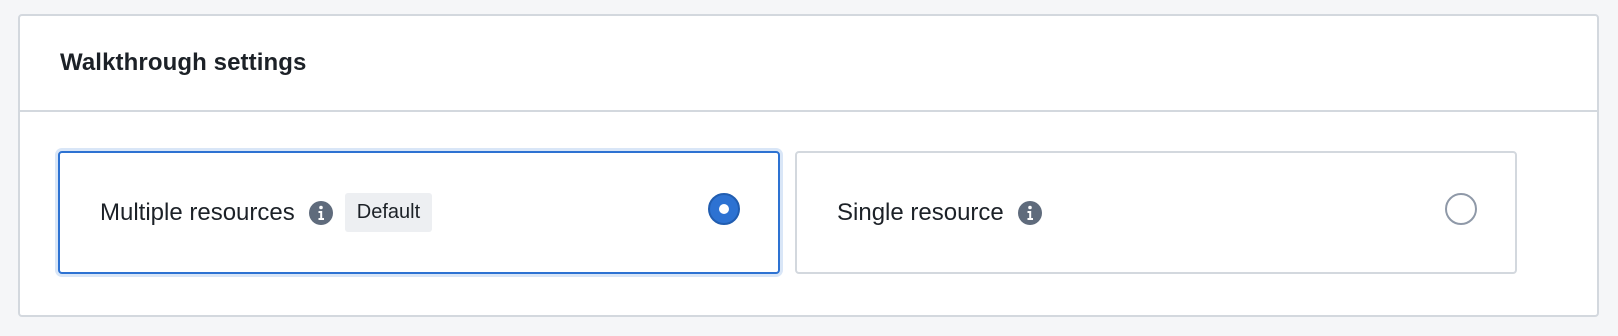 This screenshot has height=336, width=1618. Describe the element at coordinates (183, 62) in the screenshot. I see `panel-title: Walkthrough settings` at that location.